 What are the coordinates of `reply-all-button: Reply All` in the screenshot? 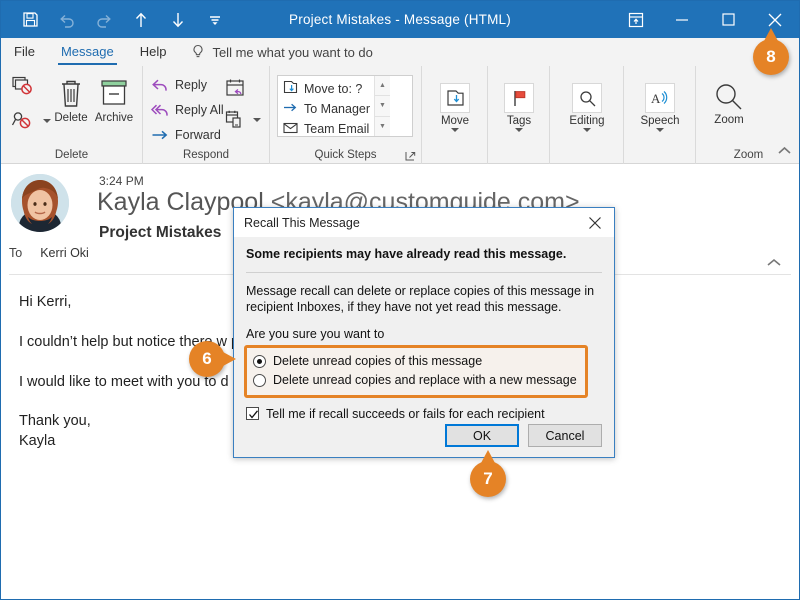 It's located at (187, 110).